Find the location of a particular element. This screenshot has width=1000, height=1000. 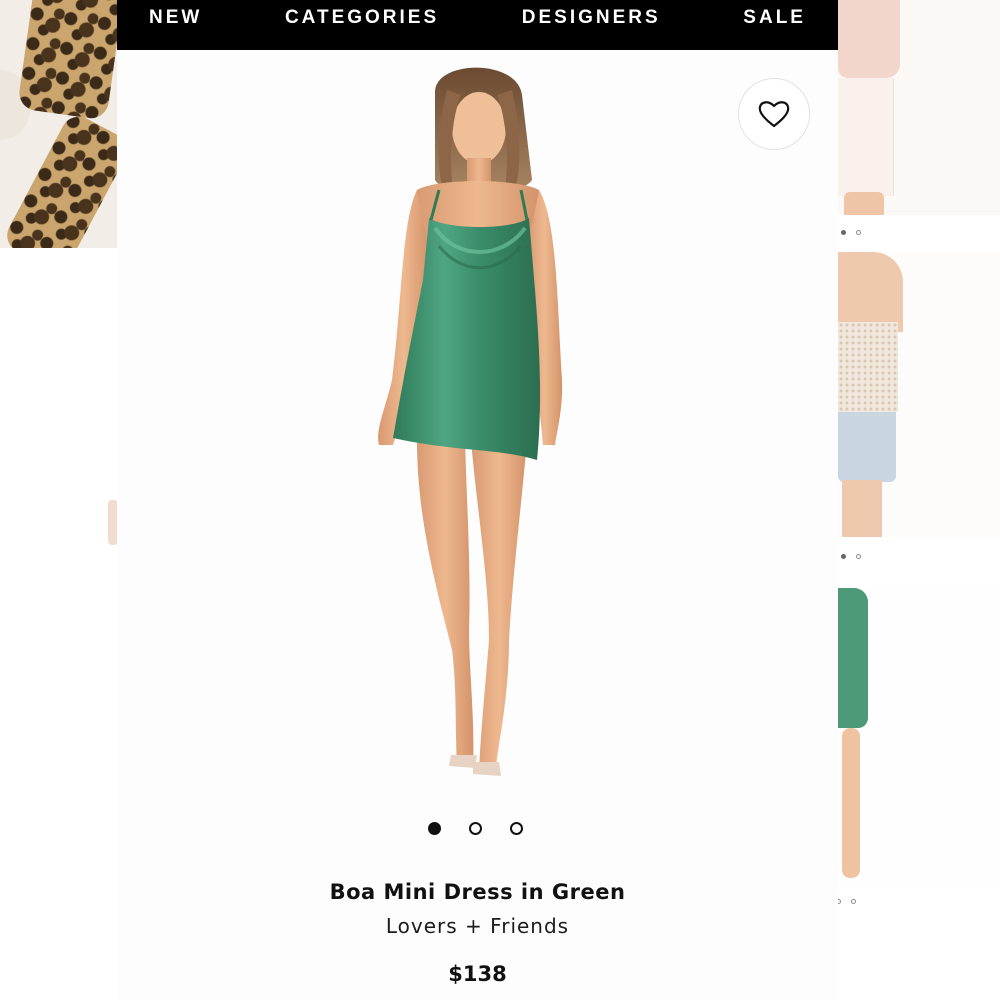

model-leg-left is located at coordinates (445, 602).